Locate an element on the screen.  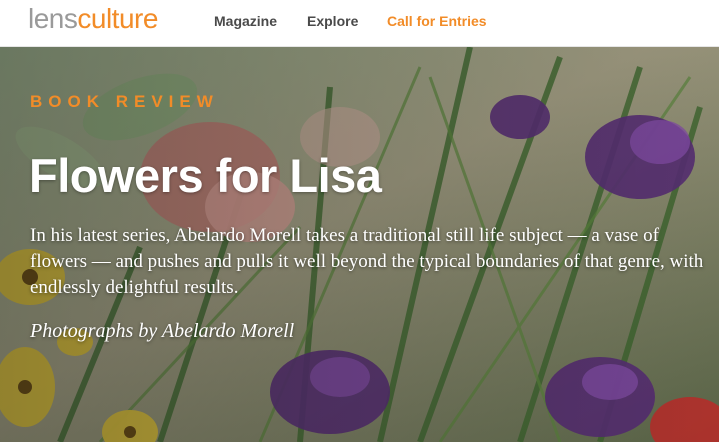
logo-lens-text: lens is located at coordinates (53, 18).